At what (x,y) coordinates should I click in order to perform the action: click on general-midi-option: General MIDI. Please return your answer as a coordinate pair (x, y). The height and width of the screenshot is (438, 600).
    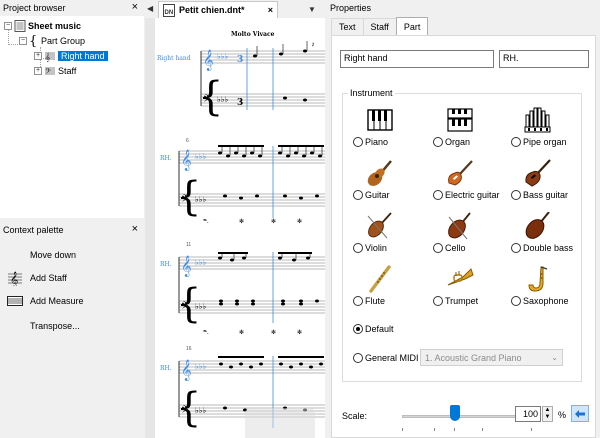
    Looking at the image, I should click on (386, 358).